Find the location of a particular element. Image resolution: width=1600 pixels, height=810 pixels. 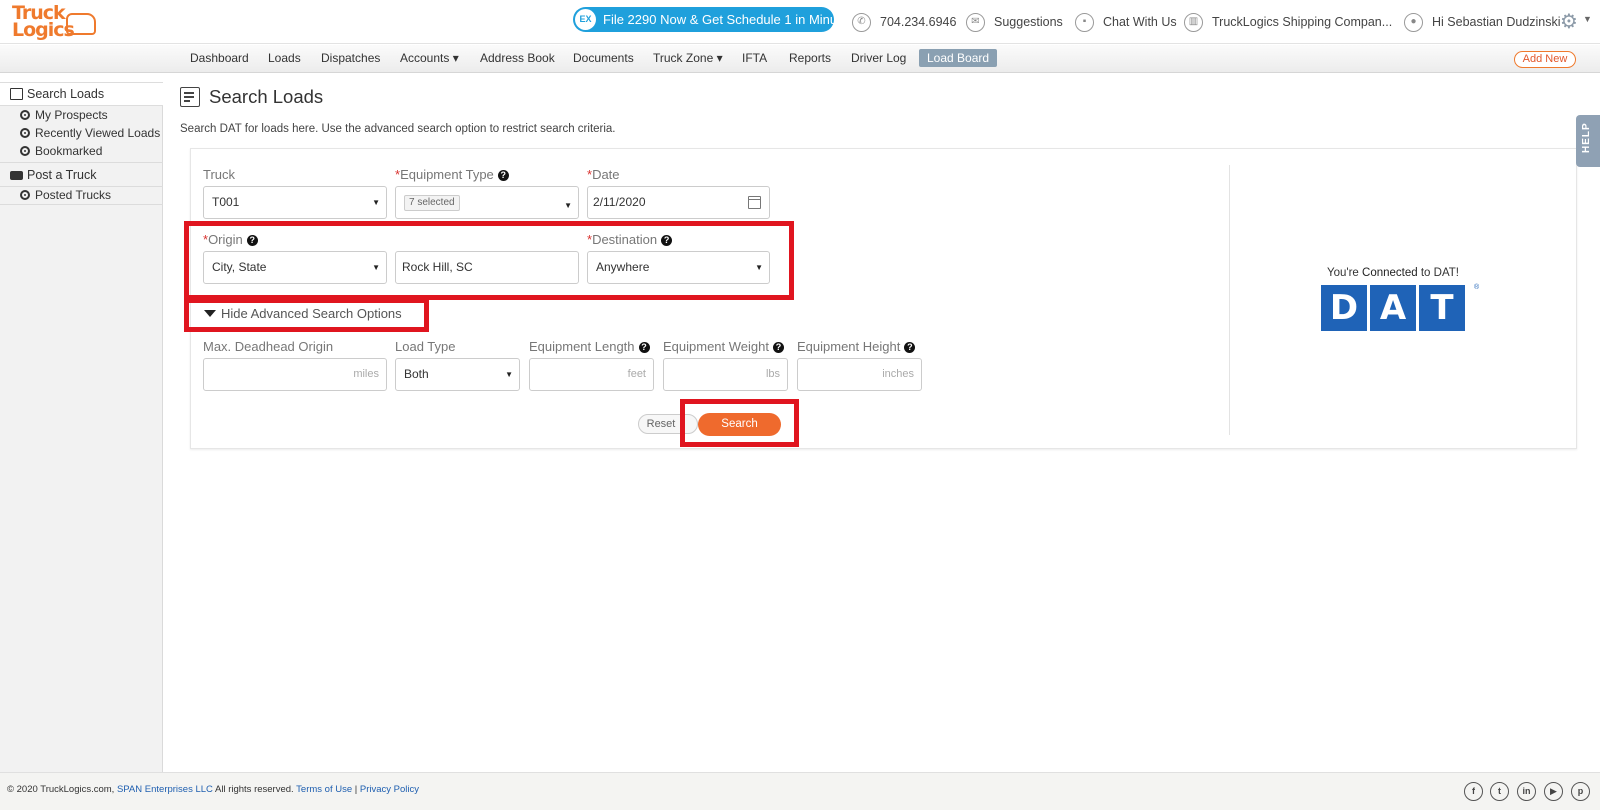

dat-connection-status: You're Connected to DAT! is located at coordinates (1393, 273).